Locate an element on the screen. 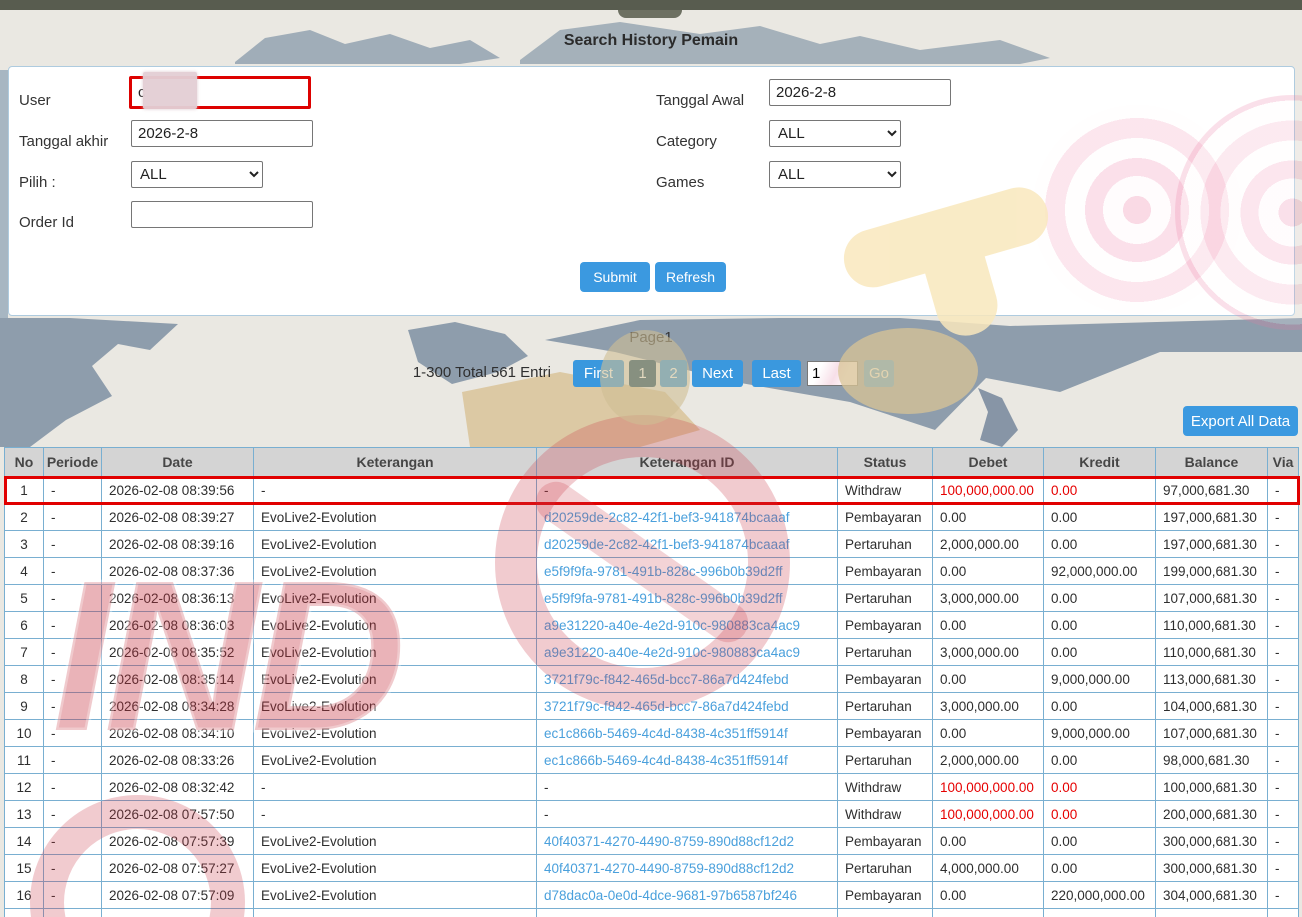  order-id-input is located at coordinates (222, 214).